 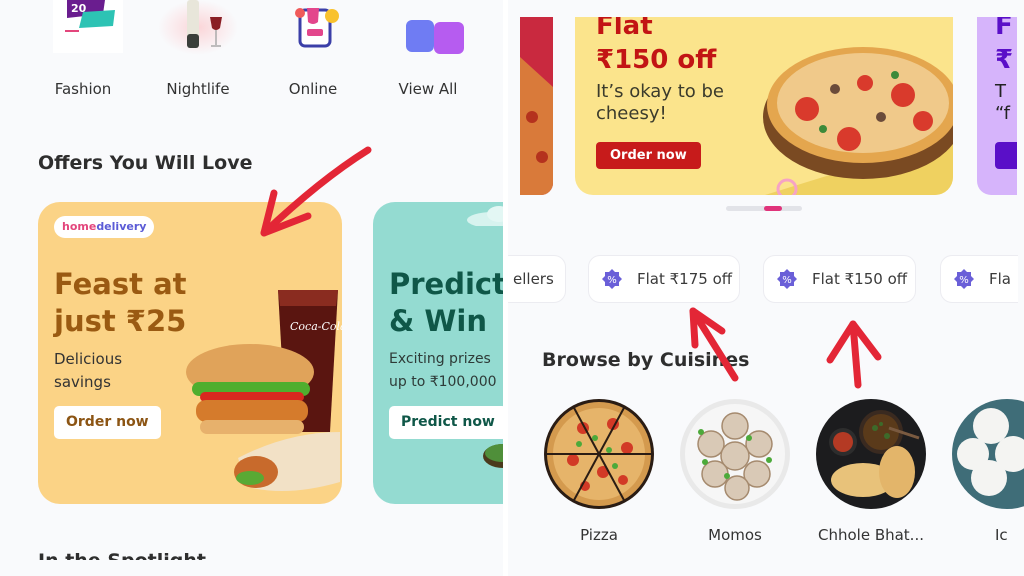 What do you see at coordinates (871, 454) in the screenshot?
I see `chhole-bhature-image` at bounding box center [871, 454].